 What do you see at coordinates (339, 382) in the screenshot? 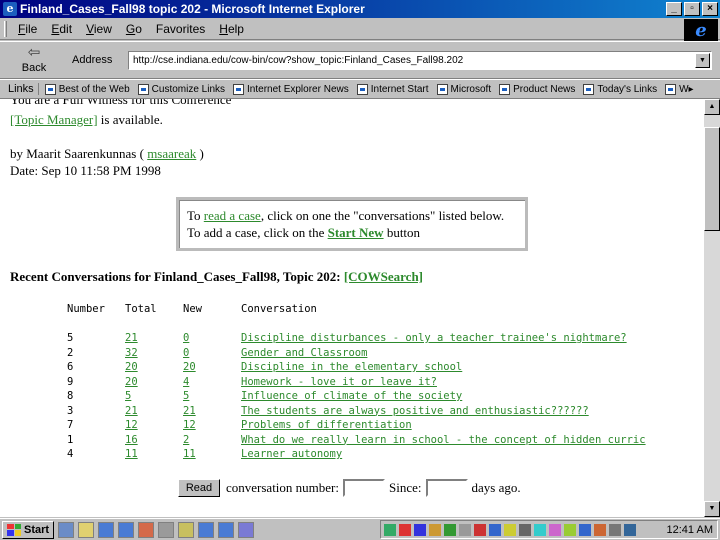
I see `row-conversation-link: Homework - love it or leave it?` at bounding box center [339, 382].